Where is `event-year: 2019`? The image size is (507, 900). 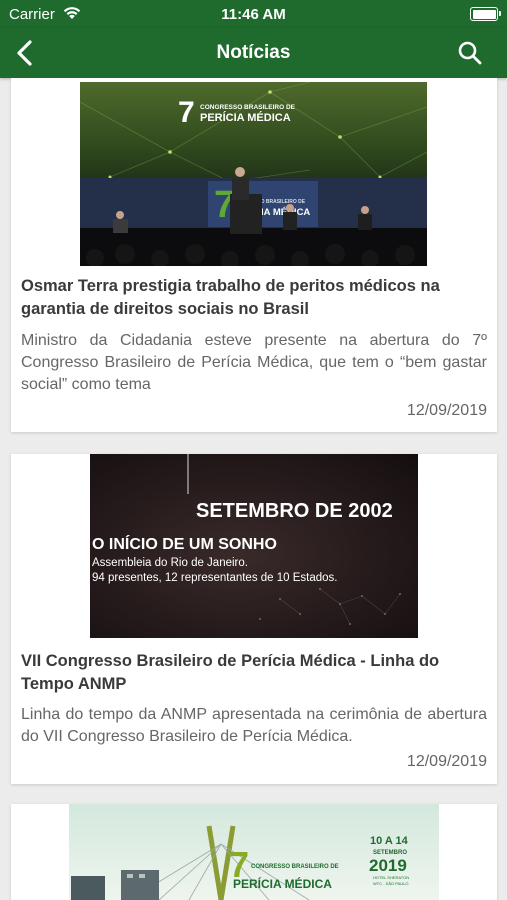
event-year: 2019 is located at coordinates (388, 865).